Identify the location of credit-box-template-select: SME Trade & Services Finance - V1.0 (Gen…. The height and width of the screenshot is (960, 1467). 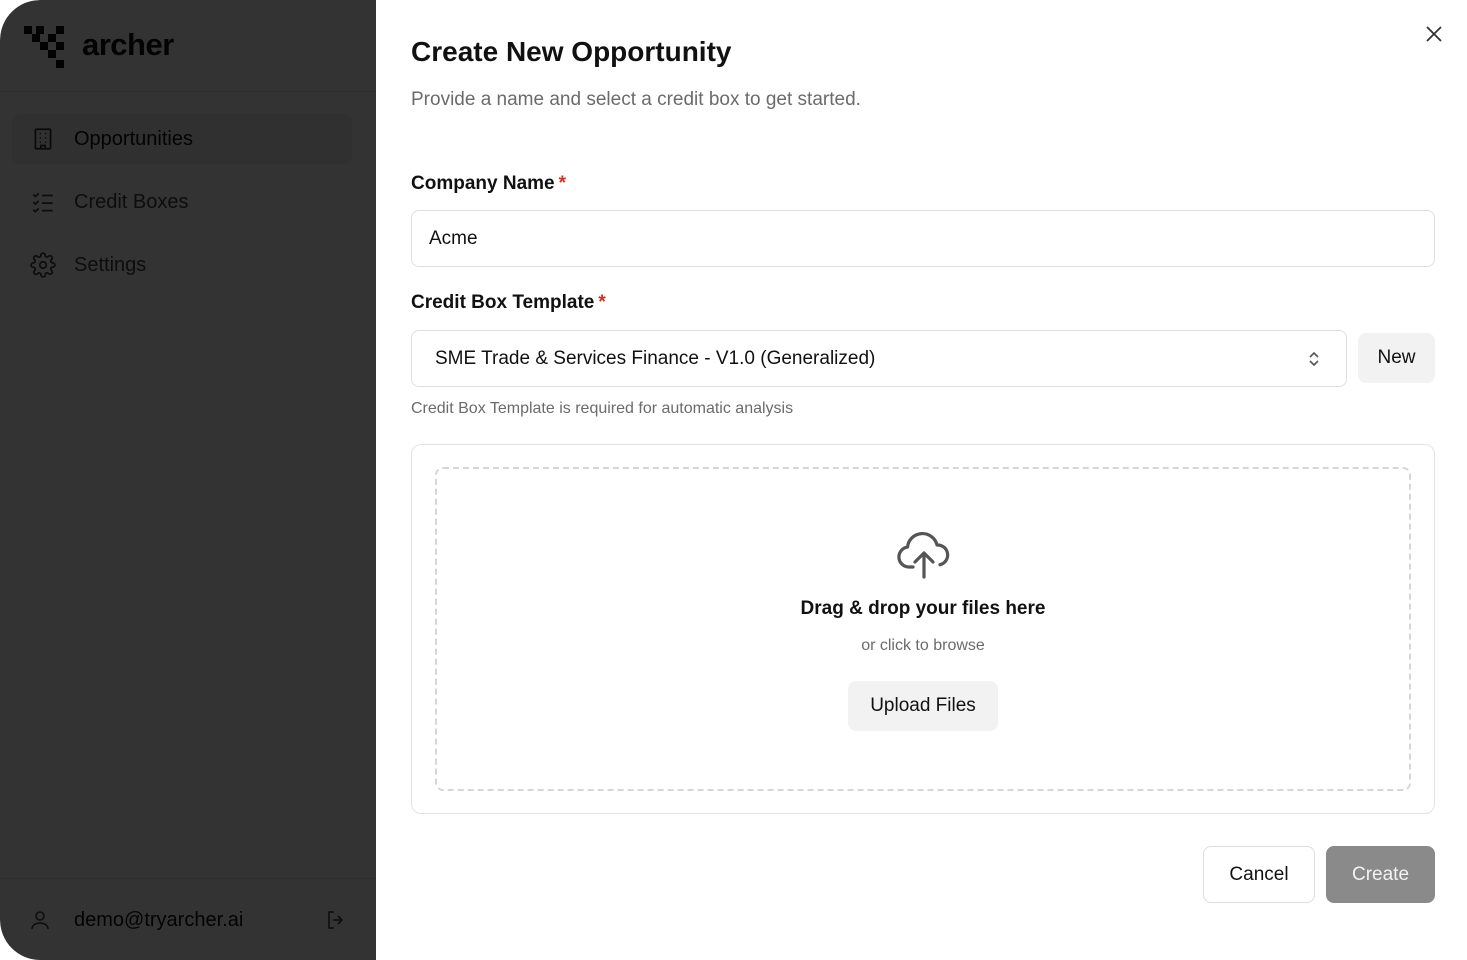
(879, 358).